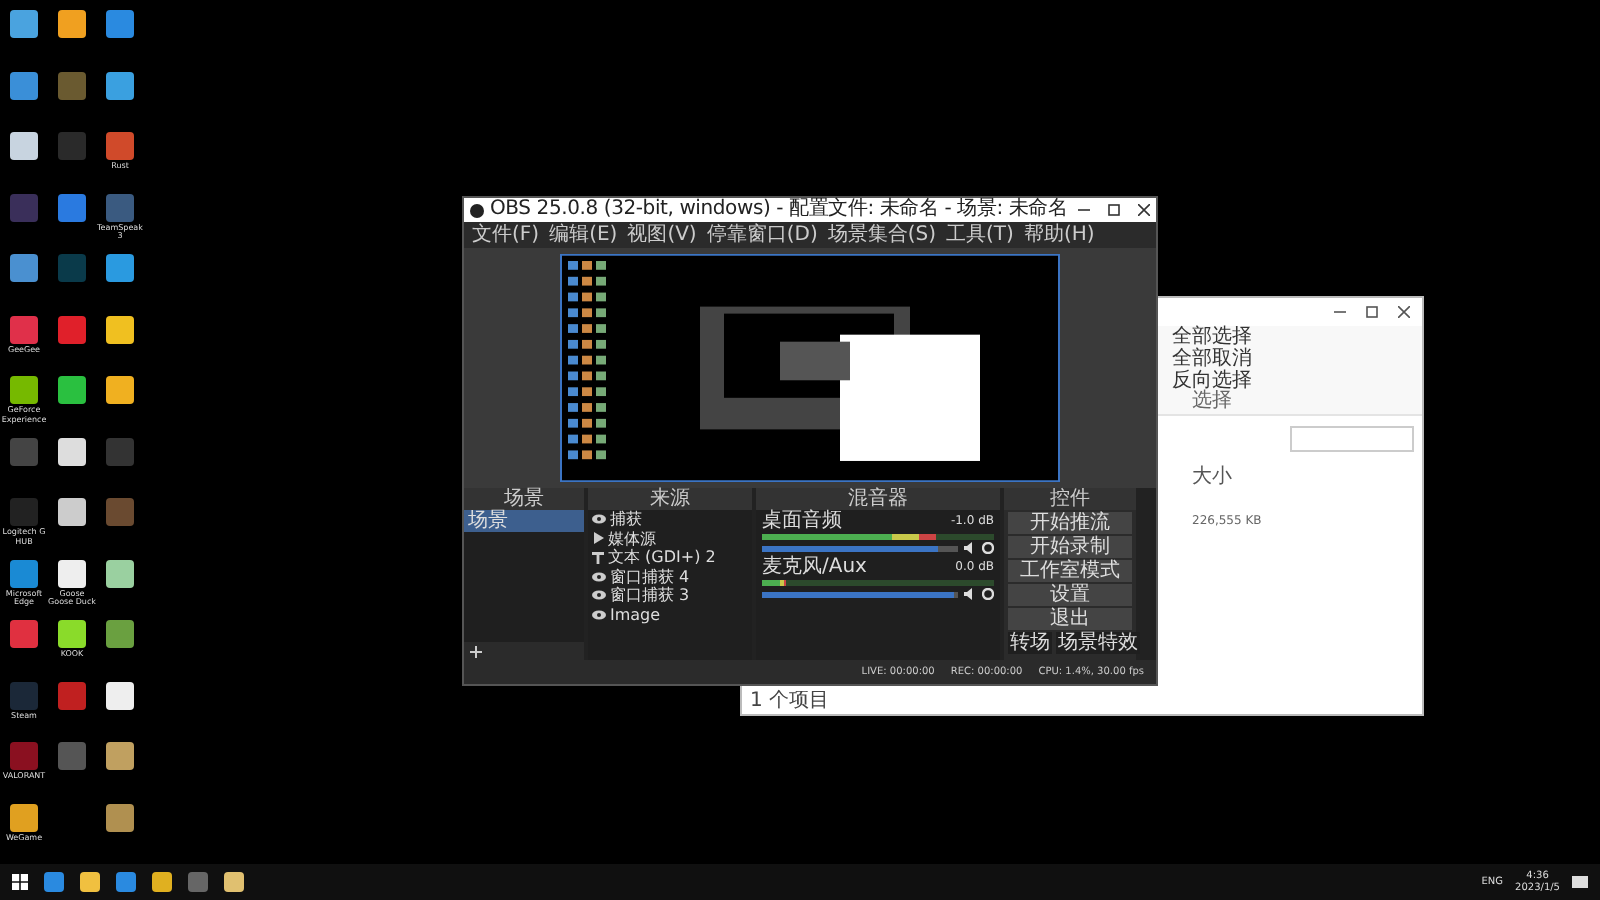 This screenshot has width=1600, height=900. Describe the element at coordinates (1212, 402) in the screenshot. I see `ribbon-group-label: 选择` at that location.